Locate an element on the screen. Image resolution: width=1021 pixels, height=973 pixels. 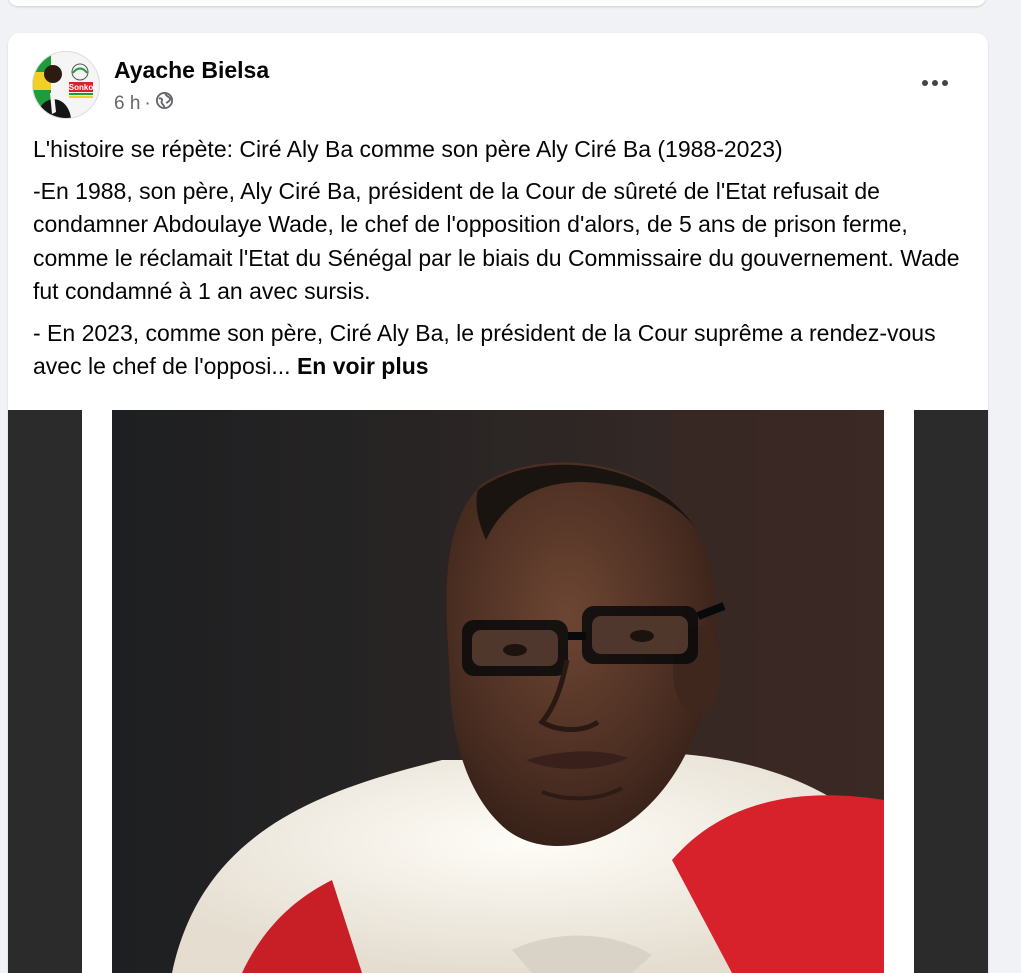
post-header: Sonko Ayache Bielsa 6 h · is located at coordinates (498, 81).